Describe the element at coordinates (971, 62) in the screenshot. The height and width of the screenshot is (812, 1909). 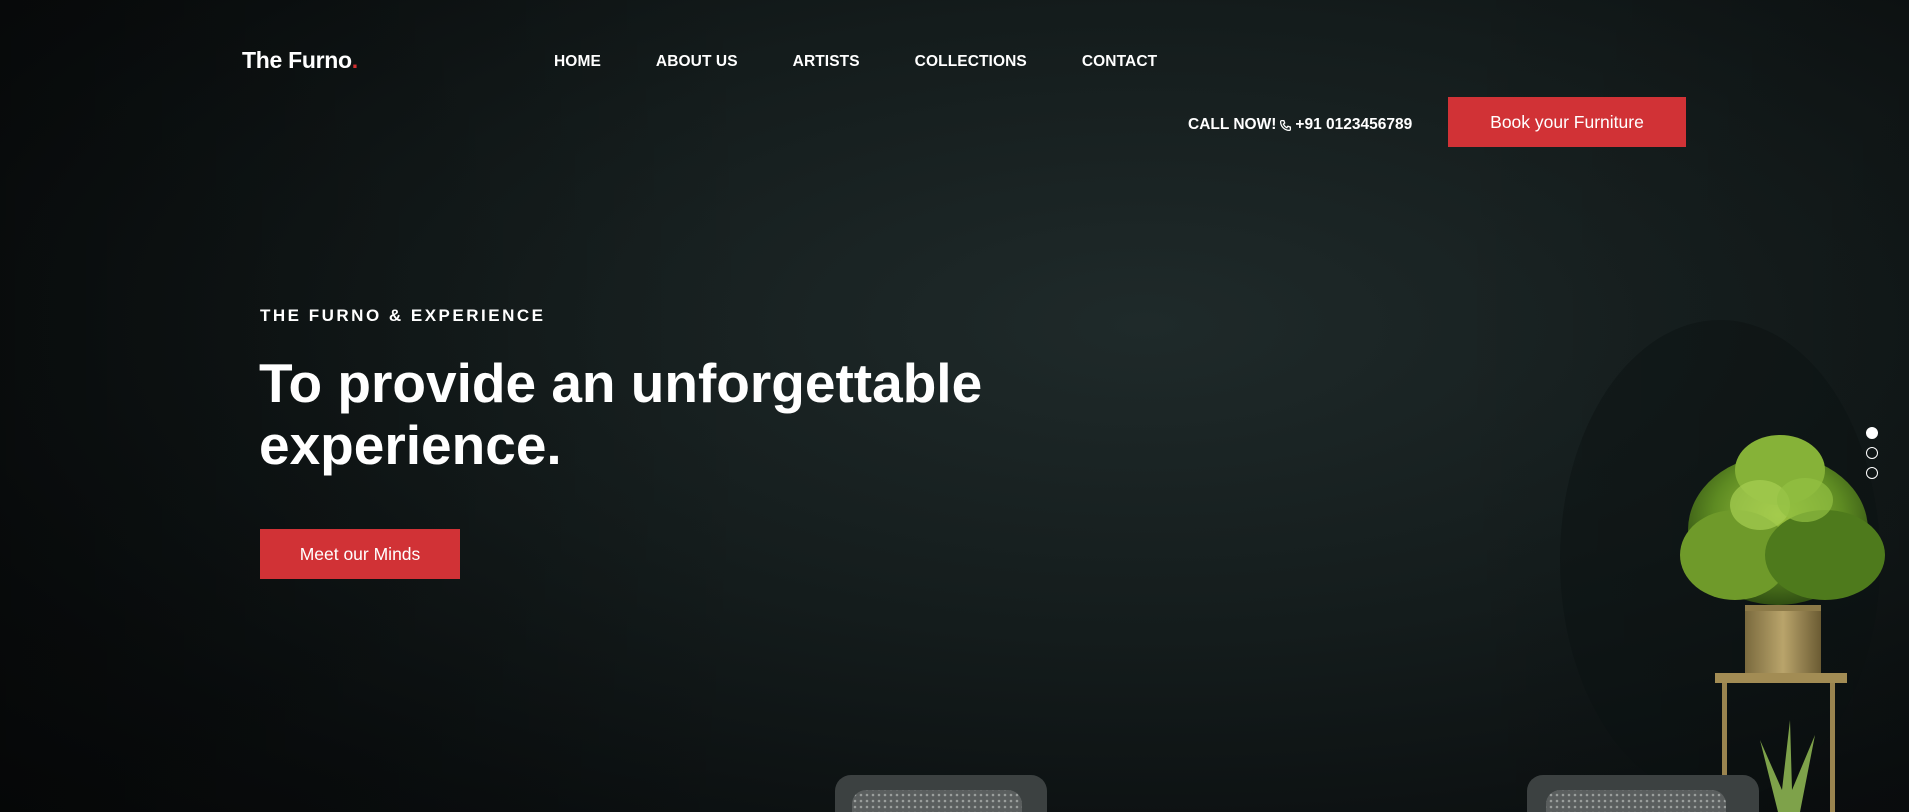
I see `nav-item-collections: COLLECTIONS` at that location.